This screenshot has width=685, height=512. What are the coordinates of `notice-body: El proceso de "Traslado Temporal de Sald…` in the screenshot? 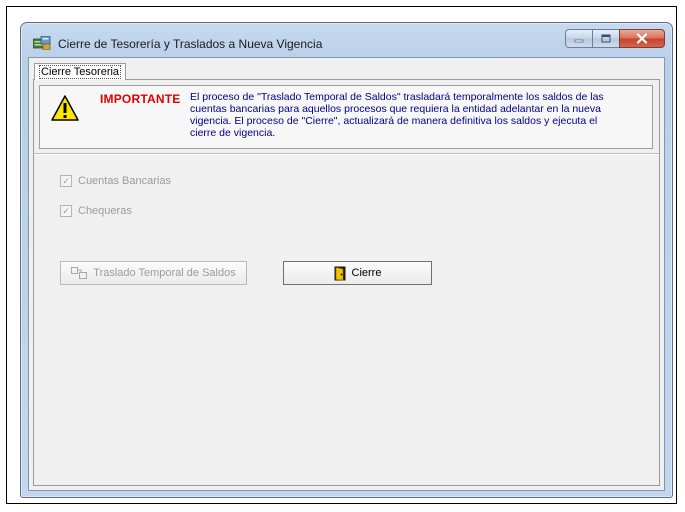 It's located at (410, 115).